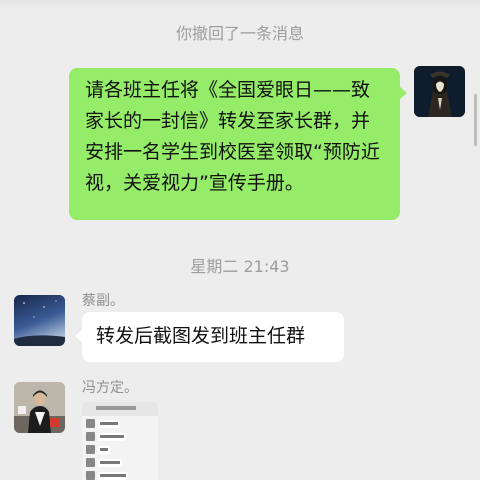 This screenshot has width=480, height=480. I want to click on sender-name-feng: 冯方定。, so click(110, 388).